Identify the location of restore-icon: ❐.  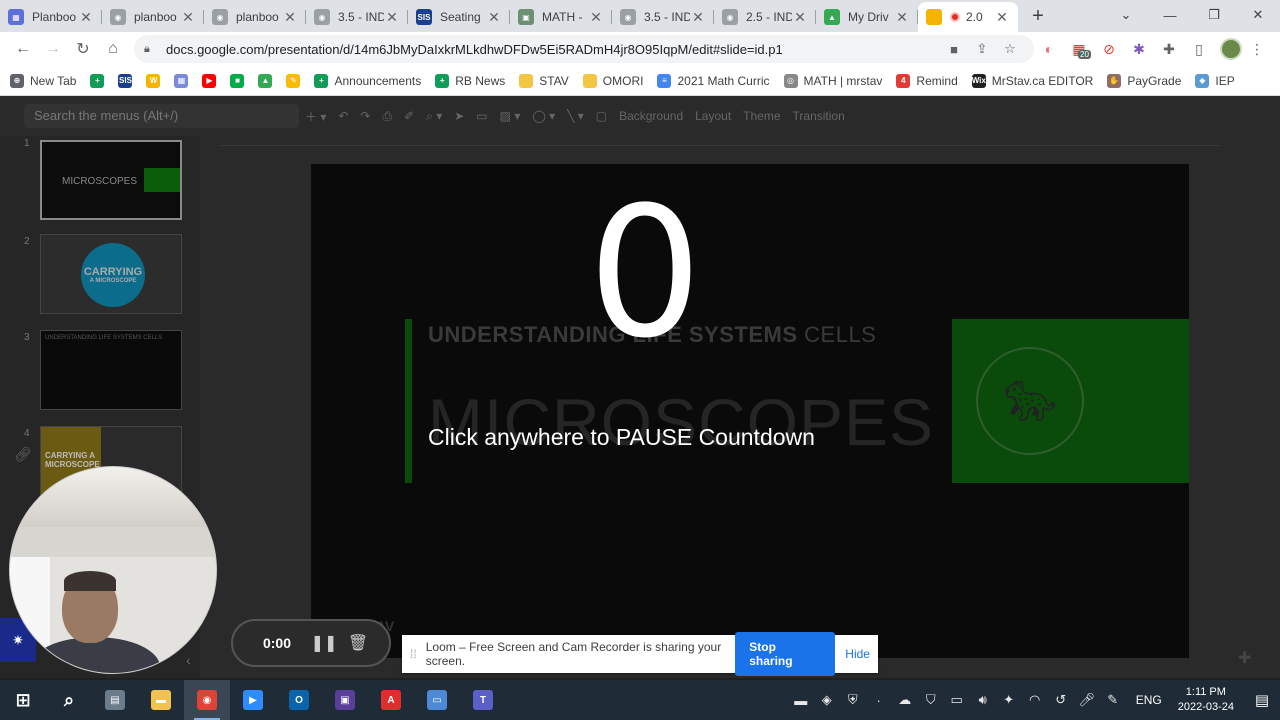
(1214, 15).